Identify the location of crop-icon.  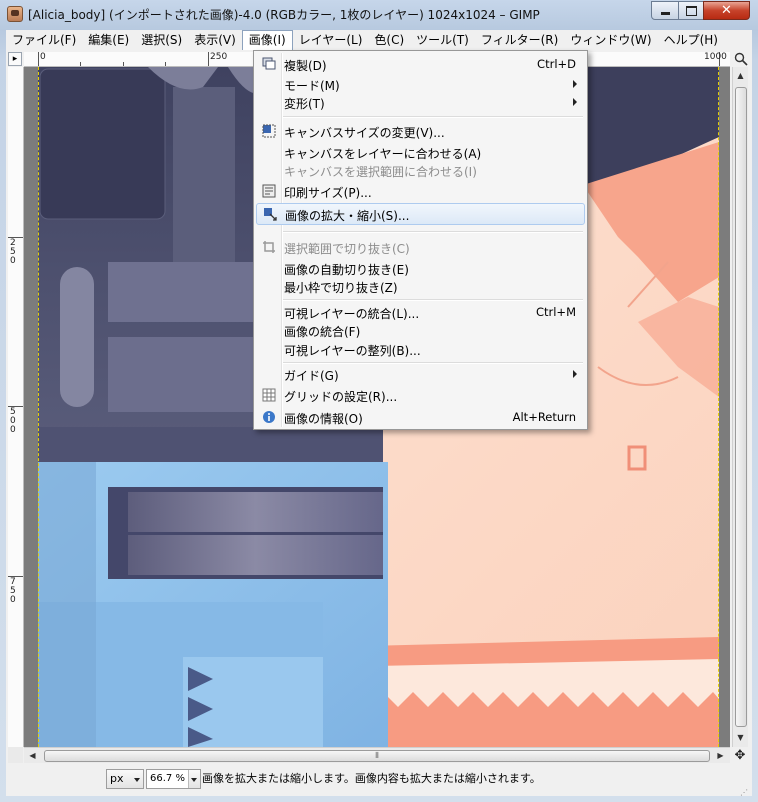
(269, 247).